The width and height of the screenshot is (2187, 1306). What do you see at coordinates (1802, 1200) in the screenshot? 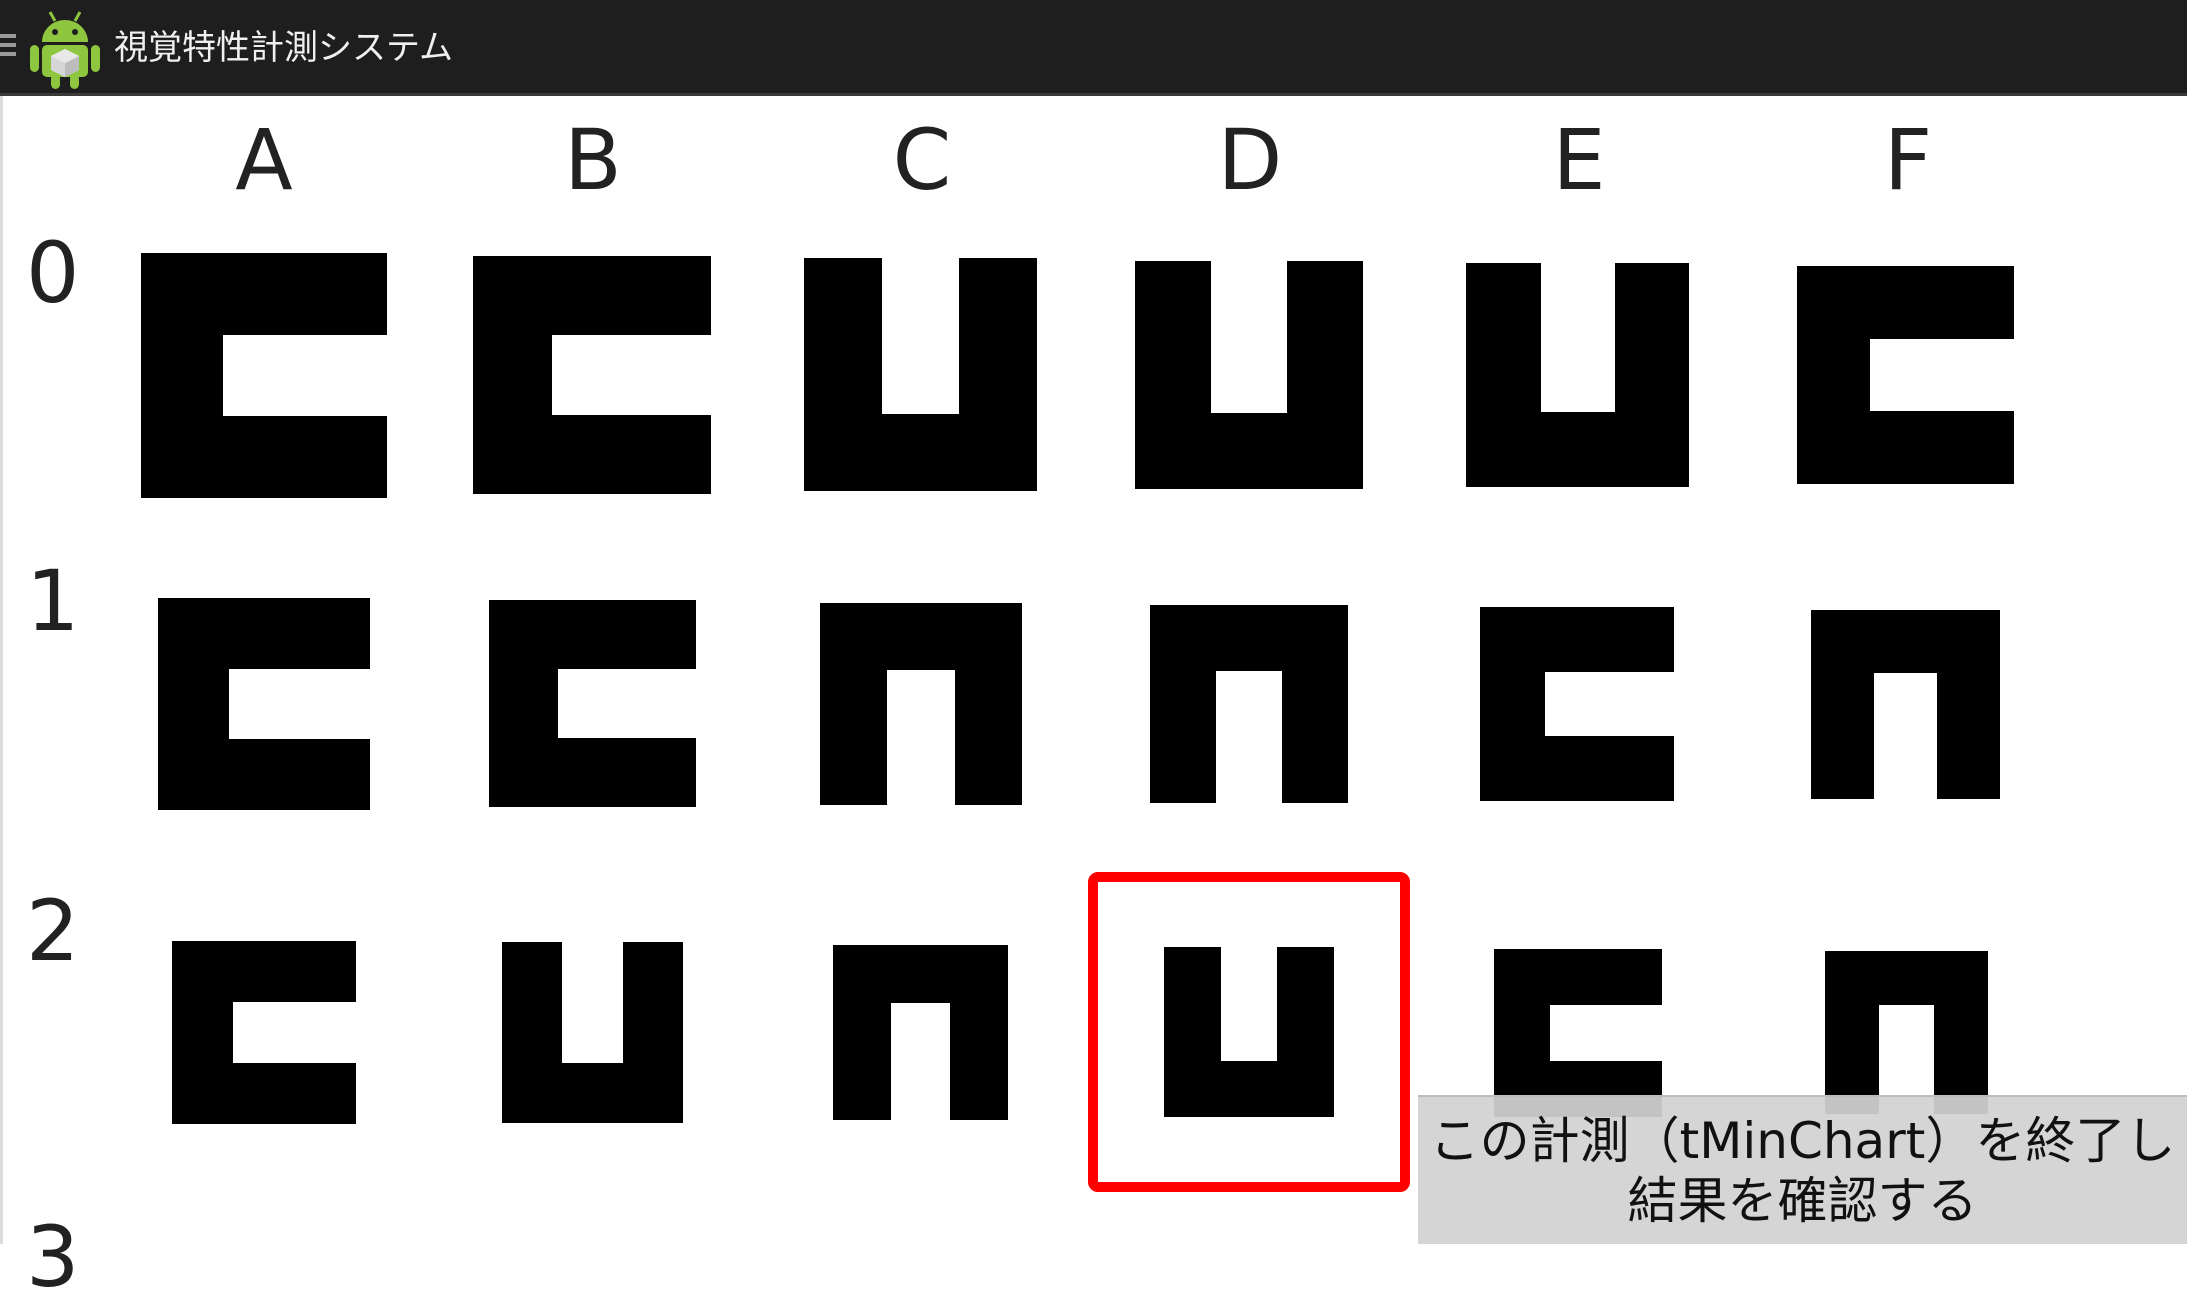
I see `finish-button-line2: 結果を確認する` at bounding box center [1802, 1200].